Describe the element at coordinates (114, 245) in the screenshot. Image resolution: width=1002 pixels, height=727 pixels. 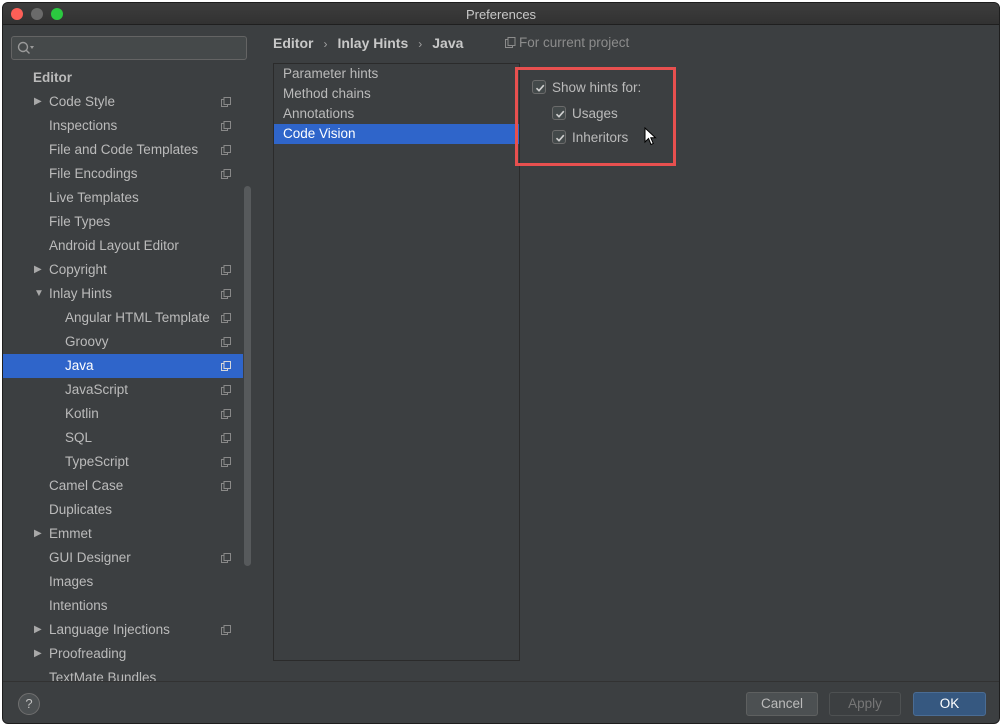
I see `sidebar-item-label: Android Layout Editor` at that location.